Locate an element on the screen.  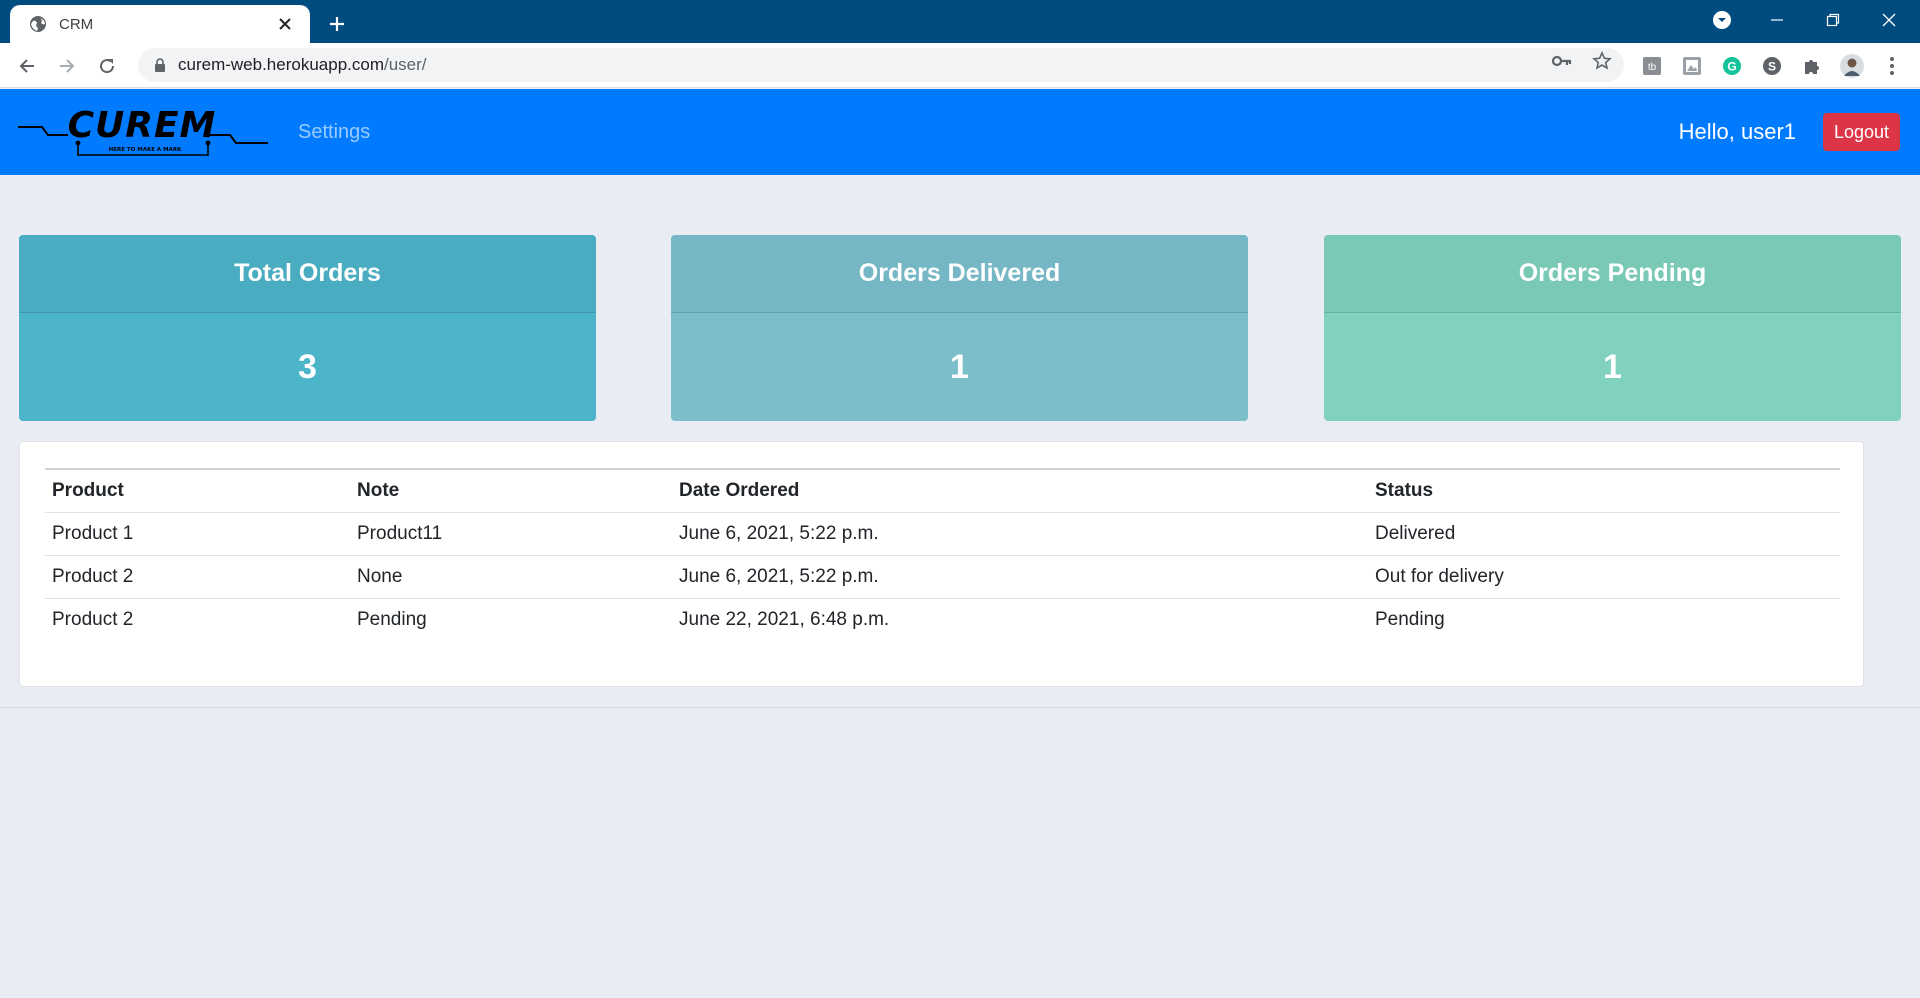
browser-tab: CRM is located at coordinates (160, 24).